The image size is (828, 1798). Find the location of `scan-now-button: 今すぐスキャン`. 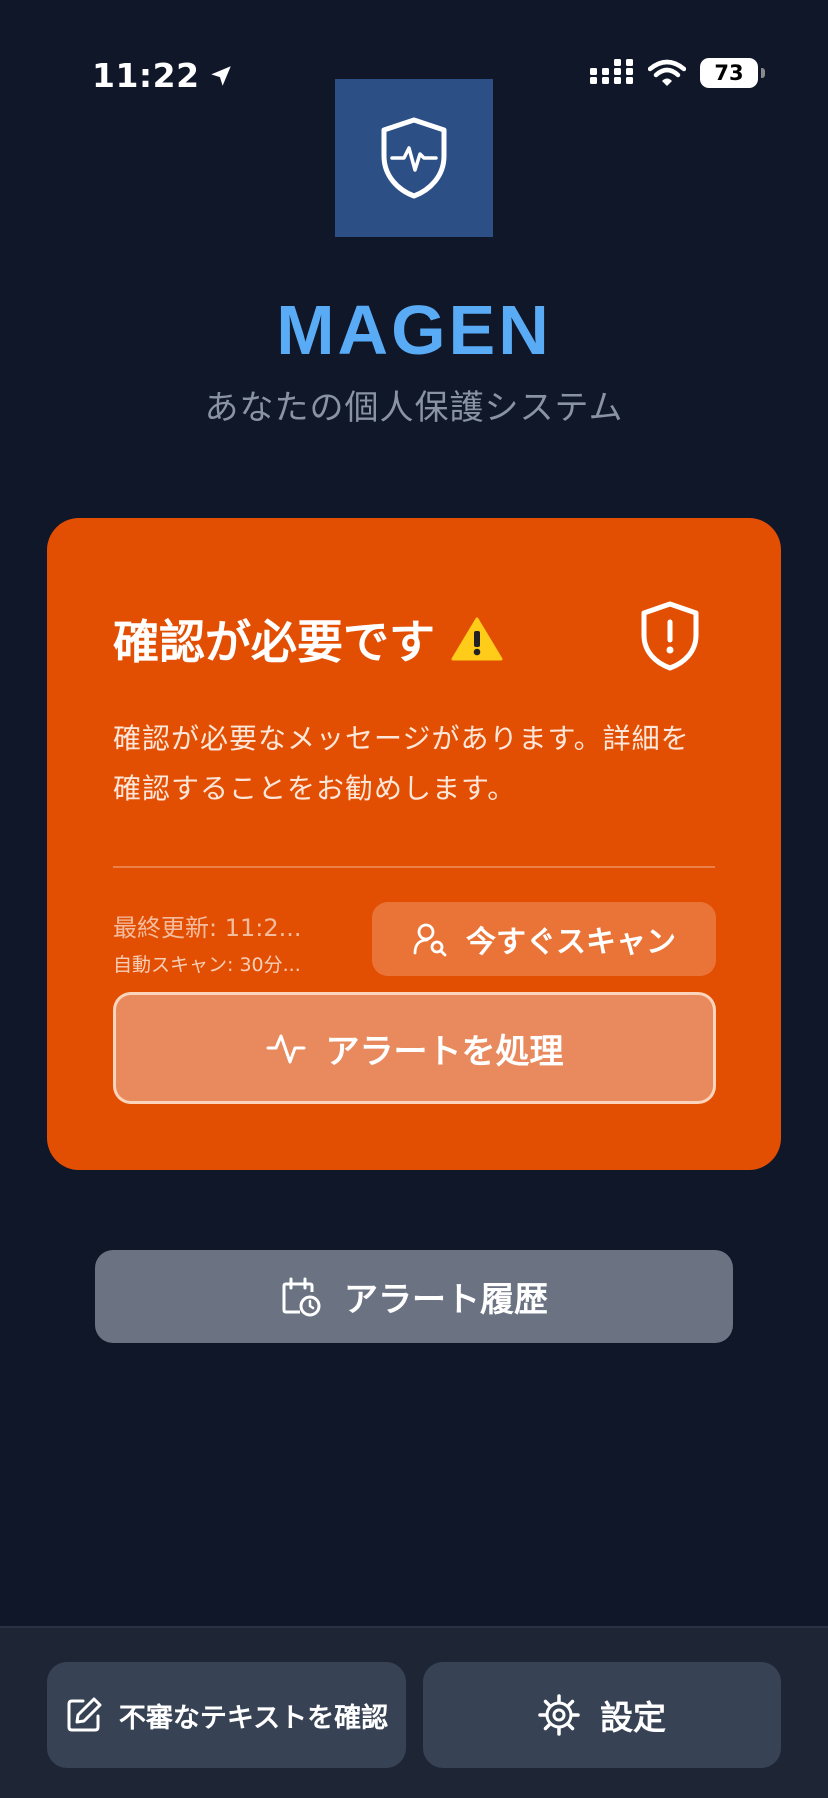

scan-now-button: 今すぐスキャン is located at coordinates (544, 939).